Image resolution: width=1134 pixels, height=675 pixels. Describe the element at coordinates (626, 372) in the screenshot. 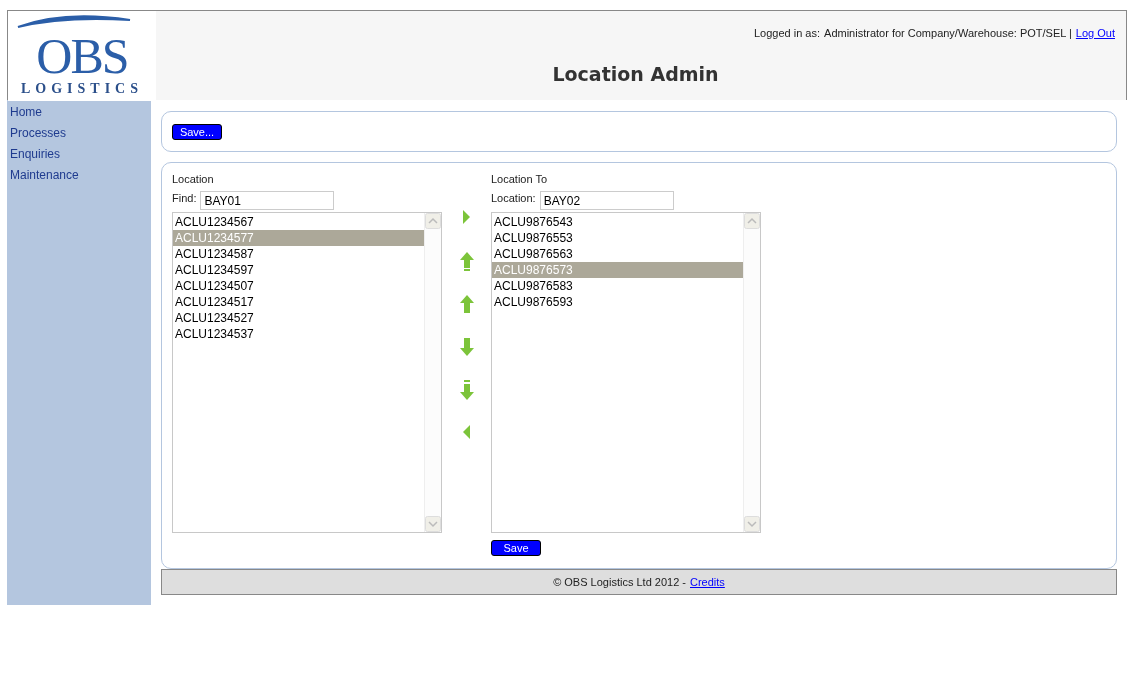

I see `list-box: ACLU9876543 ACLU9876553 ACLU9876563 ACLU9876573 ACLU9876583 ACLU9876593` at that location.